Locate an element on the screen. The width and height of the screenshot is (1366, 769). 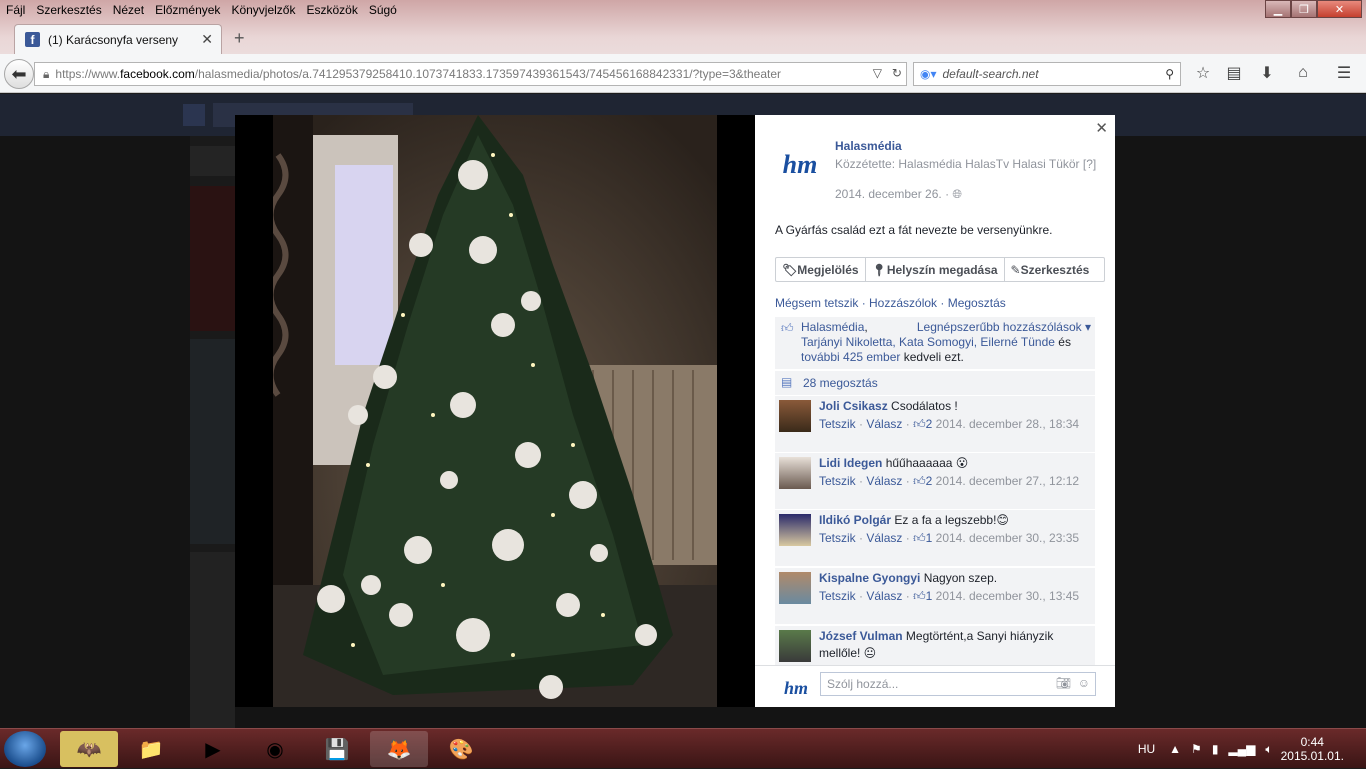
reload-icon: ▽ ↻ is located at coordinates (887, 73).